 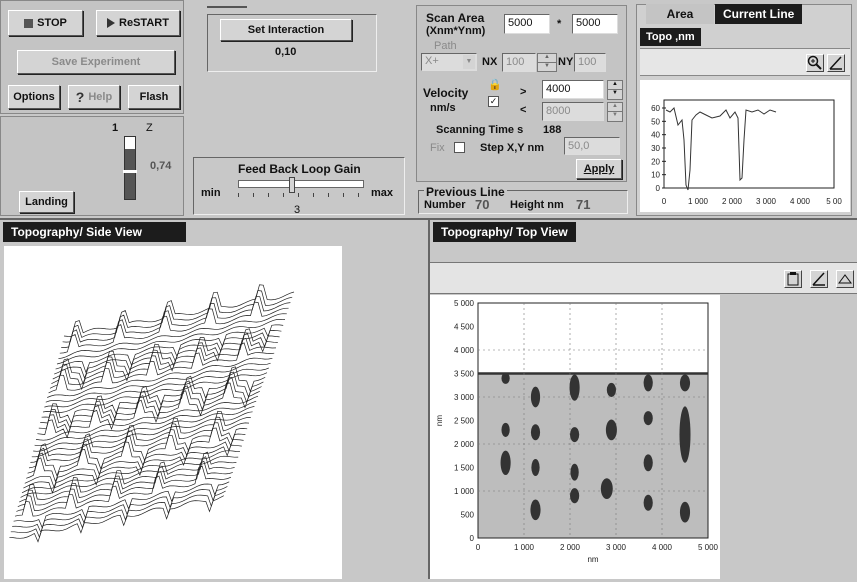 What do you see at coordinates (465, 192) in the screenshot?
I see `previous-line-title: Previous Line` at bounding box center [465, 192].